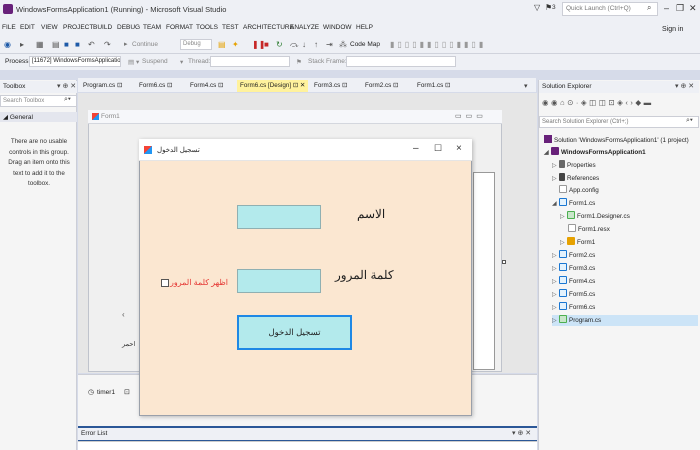 The height and width of the screenshot is (450, 700). What do you see at coordinates (574, 165) in the screenshot?
I see `tree-properties: ▷ Properties` at bounding box center [574, 165].